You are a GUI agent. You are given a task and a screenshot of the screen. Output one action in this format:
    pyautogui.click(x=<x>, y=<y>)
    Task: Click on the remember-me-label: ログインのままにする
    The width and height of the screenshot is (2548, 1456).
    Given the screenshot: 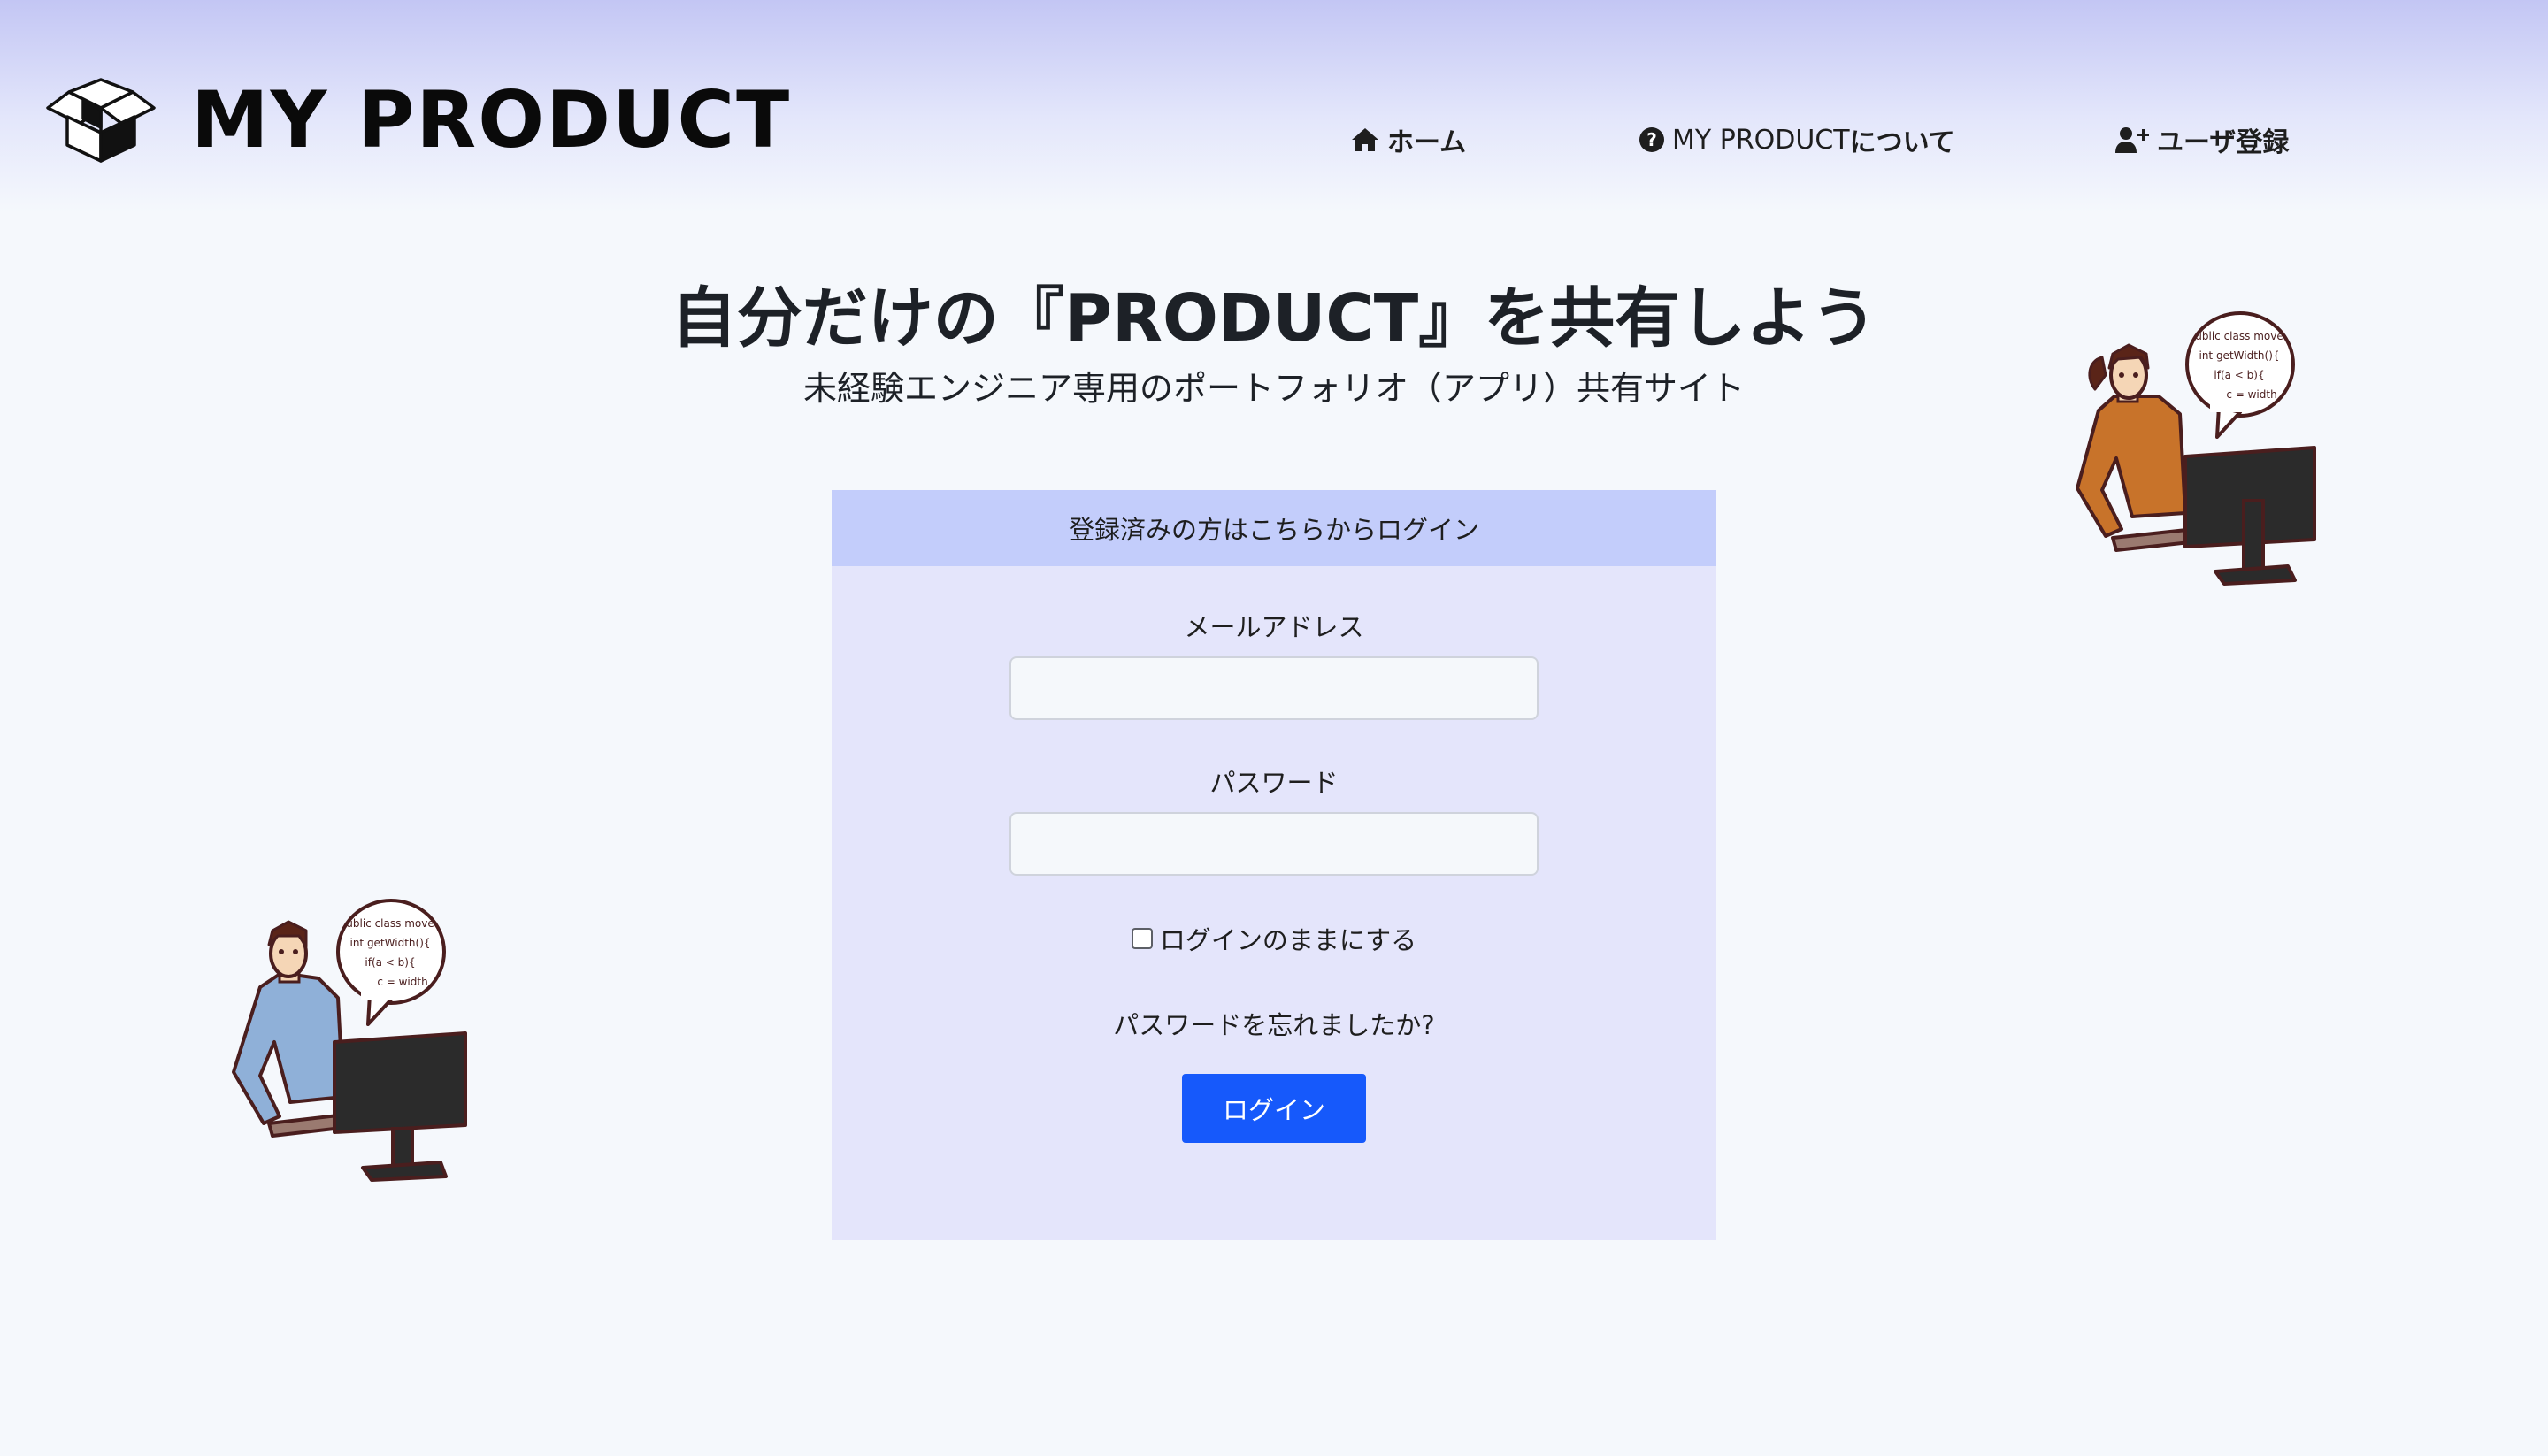 What is the action you would take?
    pyautogui.click(x=1288, y=938)
    